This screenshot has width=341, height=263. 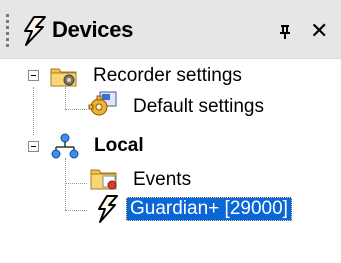 What do you see at coordinates (119, 145) in the screenshot?
I see `tree-item-label: Local` at bounding box center [119, 145].